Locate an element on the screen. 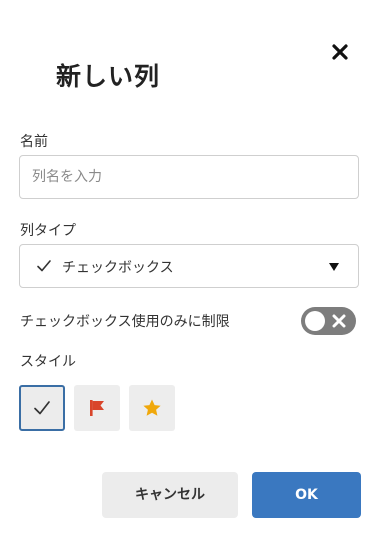 This screenshot has width=389, height=534. style-option-checkmark is located at coordinates (42, 408).